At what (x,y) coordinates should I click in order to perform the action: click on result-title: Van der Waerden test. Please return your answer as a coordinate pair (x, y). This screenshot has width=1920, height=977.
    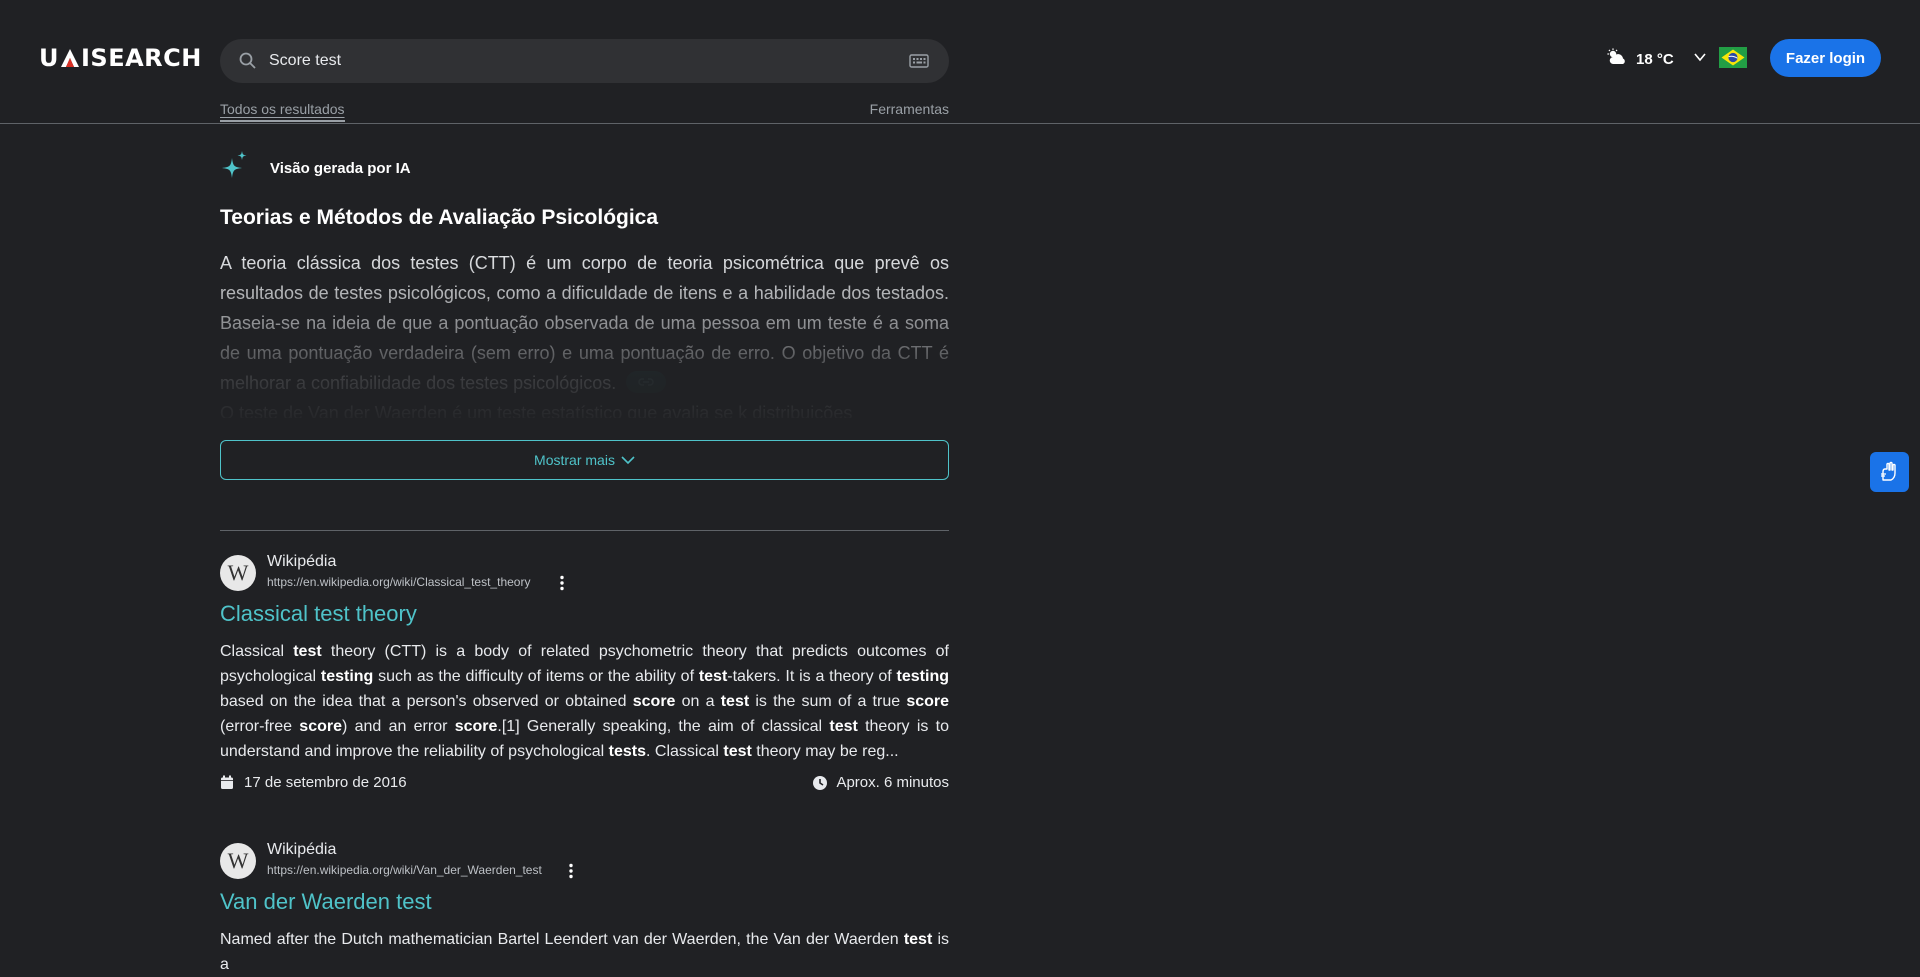
    Looking at the image, I should click on (584, 902).